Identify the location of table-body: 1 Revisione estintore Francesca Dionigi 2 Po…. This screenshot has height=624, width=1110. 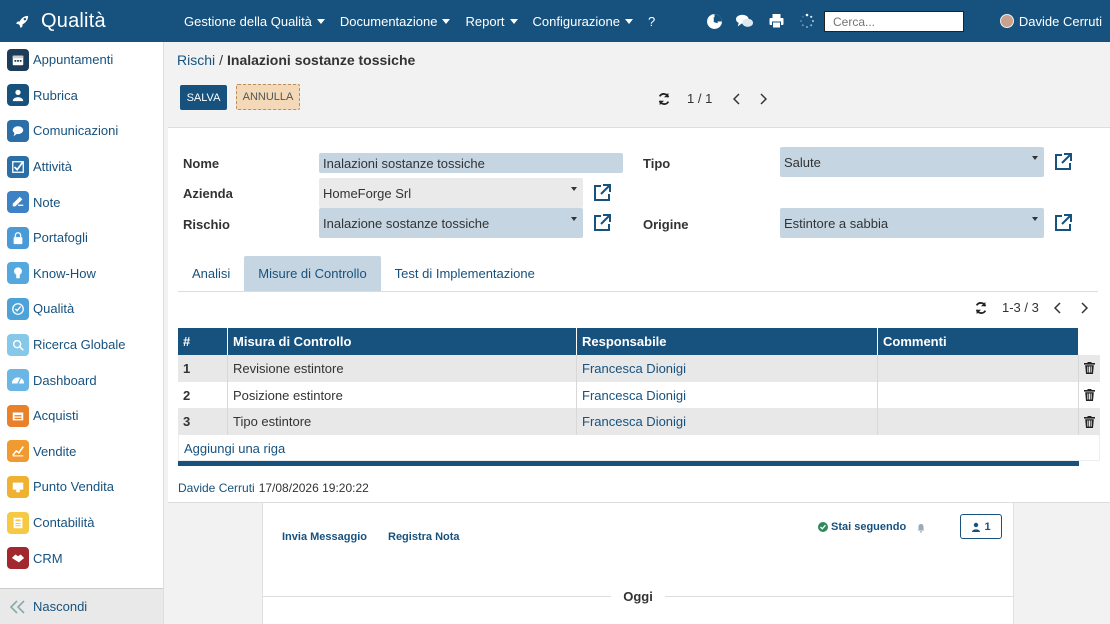
(639, 395).